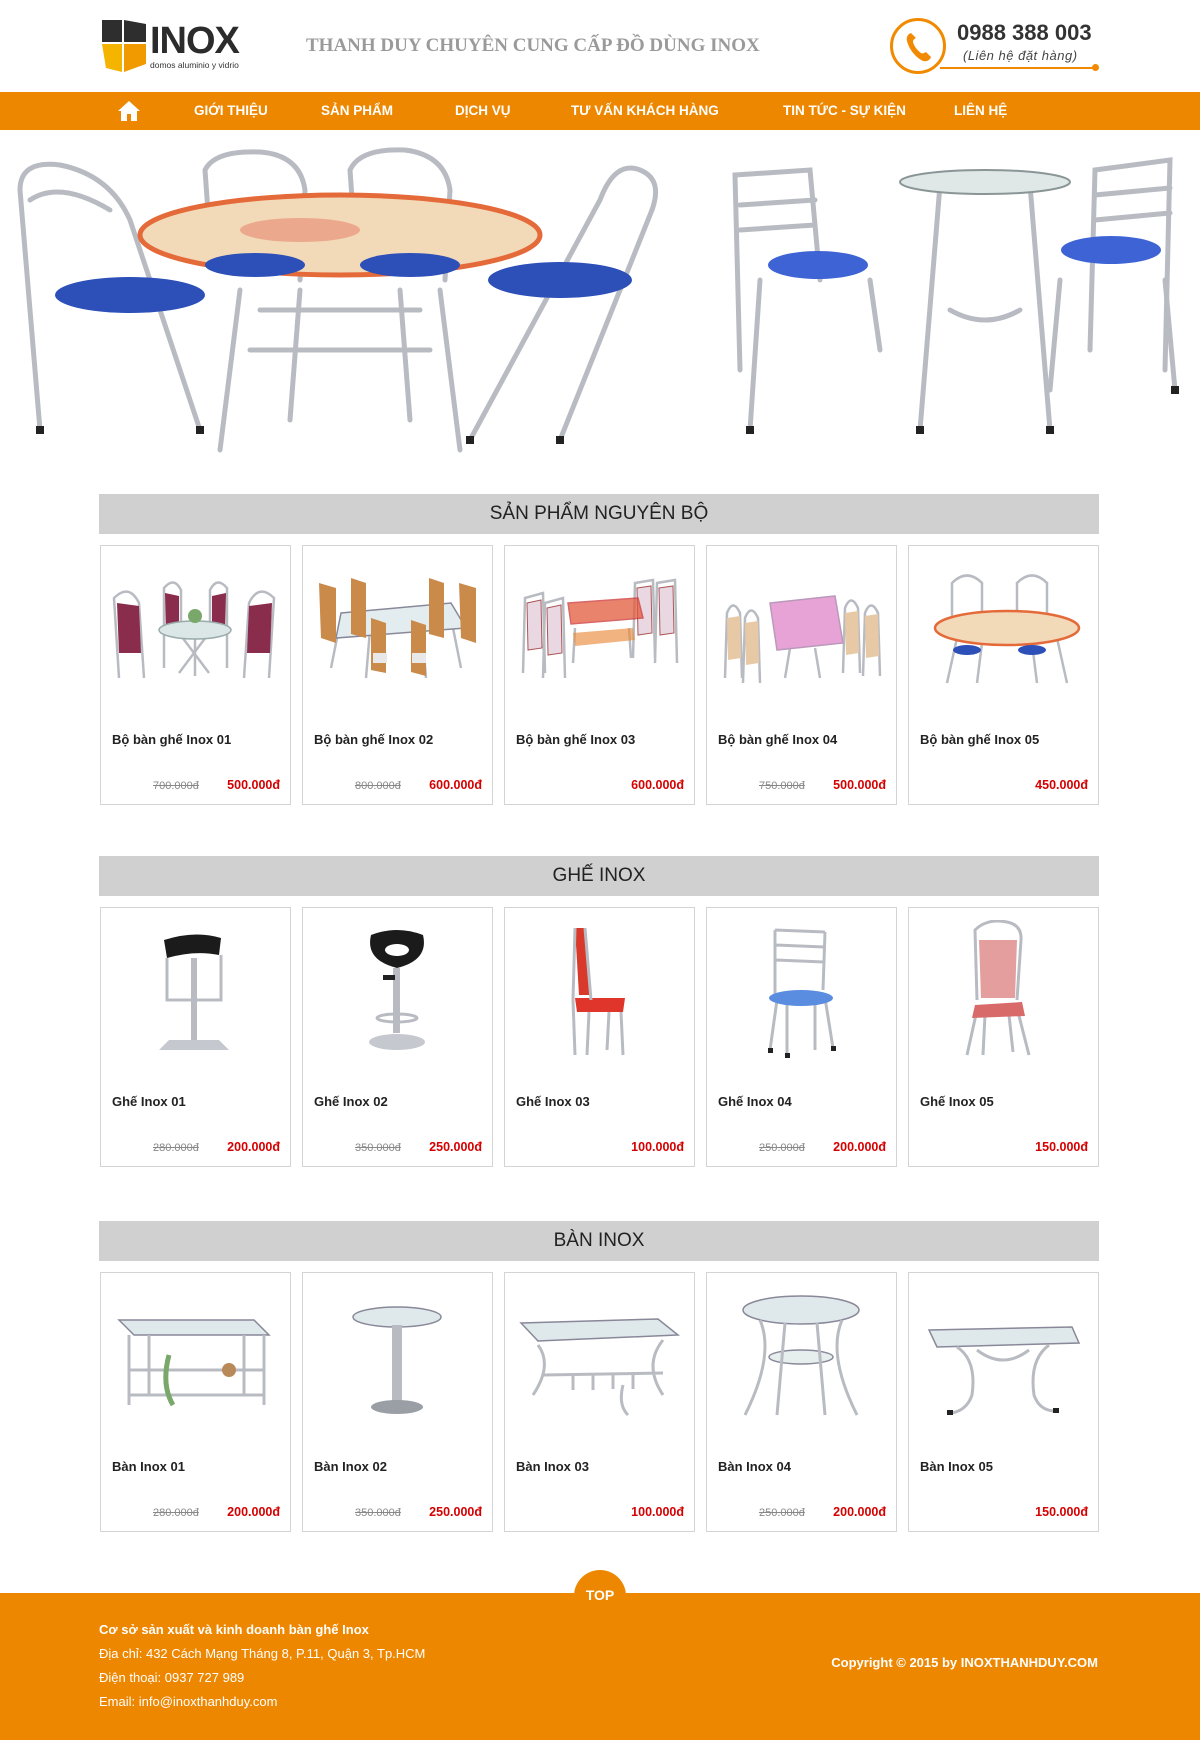 The image size is (1200, 1740). What do you see at coordinates (552, 1466) in the screenshot?
I see `product-name: Bàn Inox 03` at bounding box center [552, 1466].